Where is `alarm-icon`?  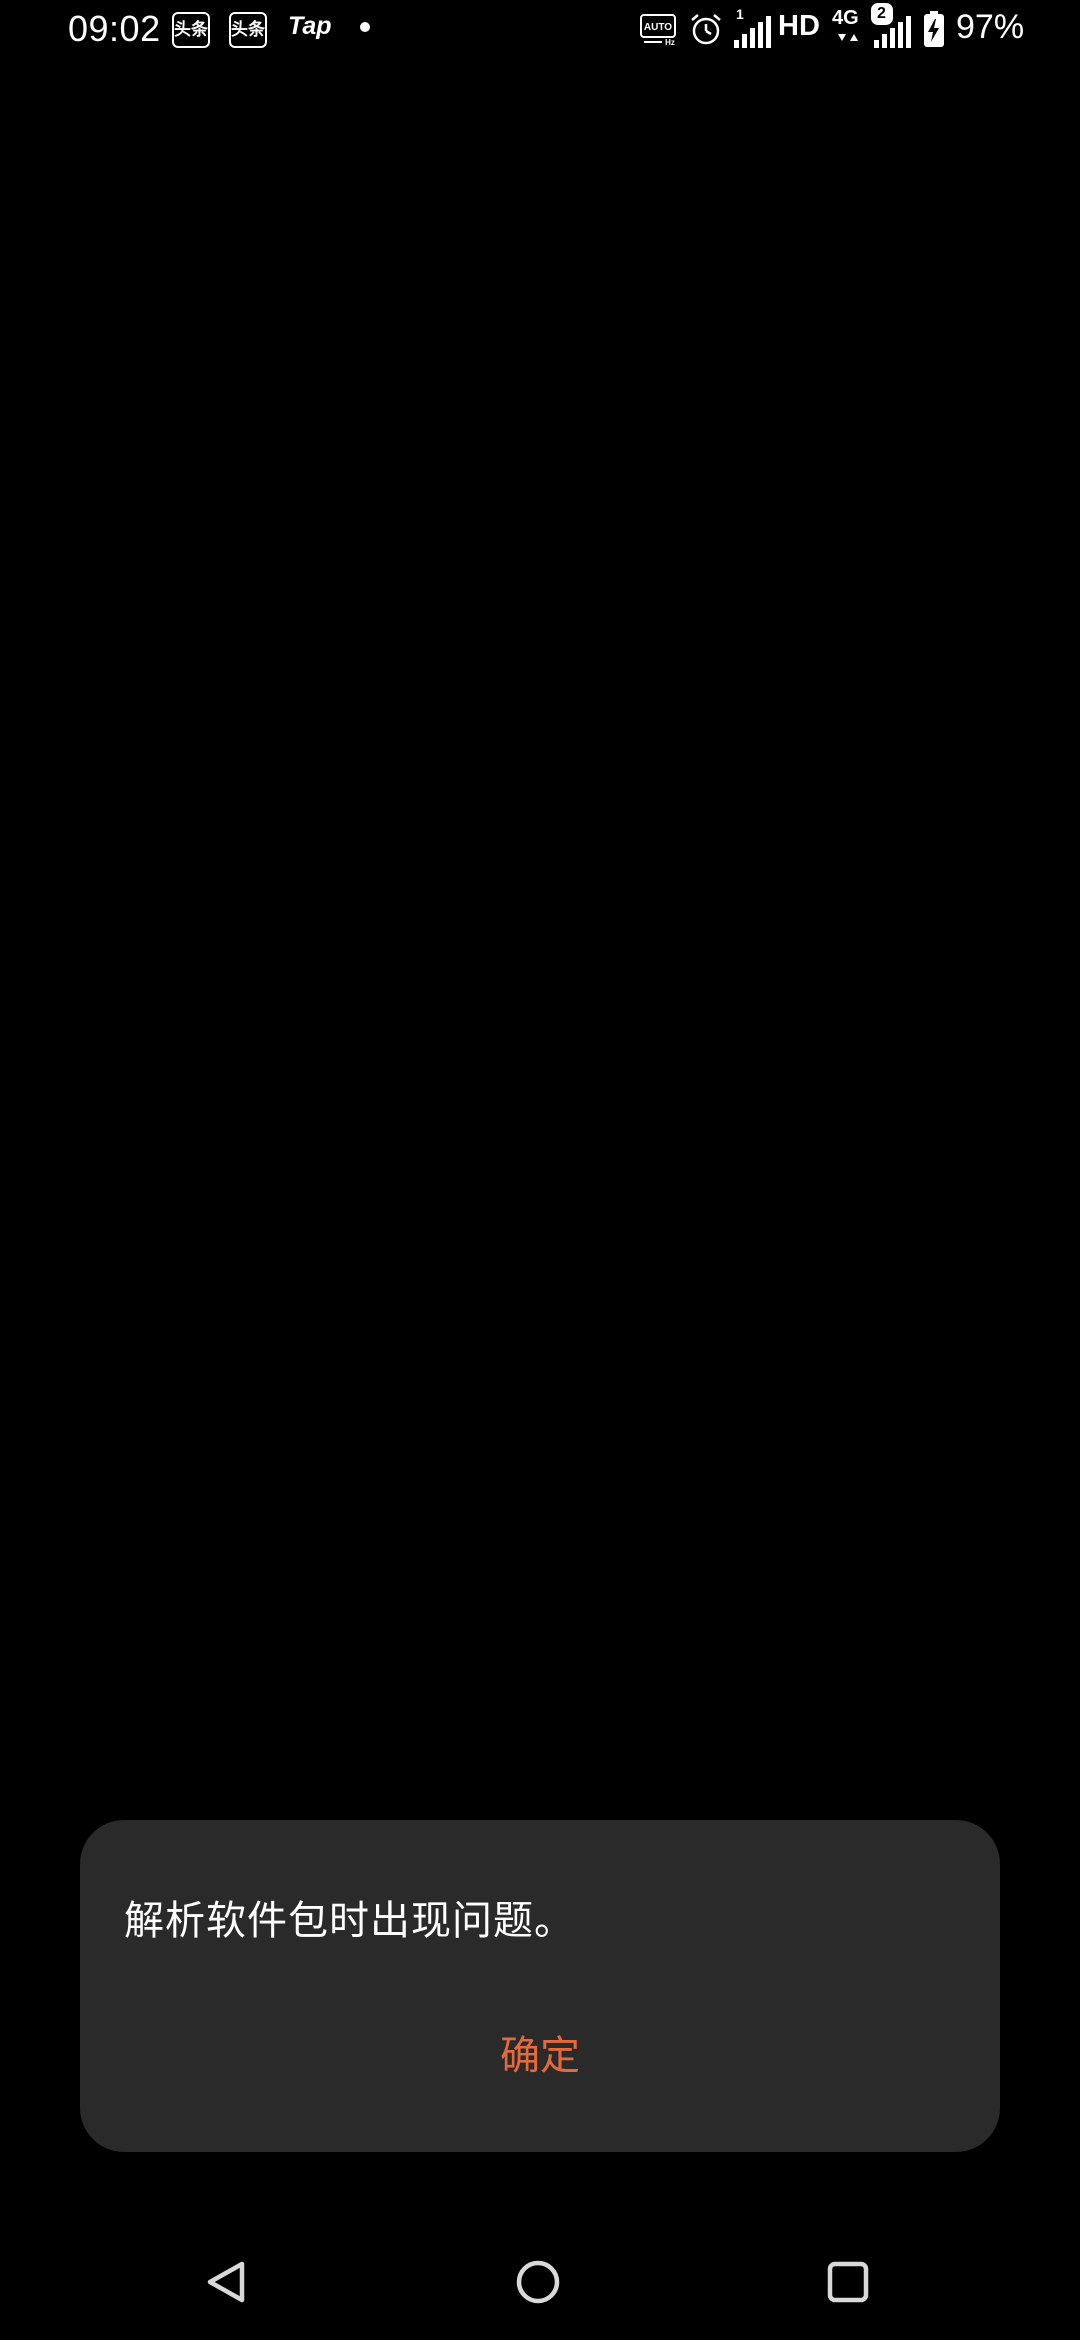 alarm-icon is located at coordinates (706, 29).